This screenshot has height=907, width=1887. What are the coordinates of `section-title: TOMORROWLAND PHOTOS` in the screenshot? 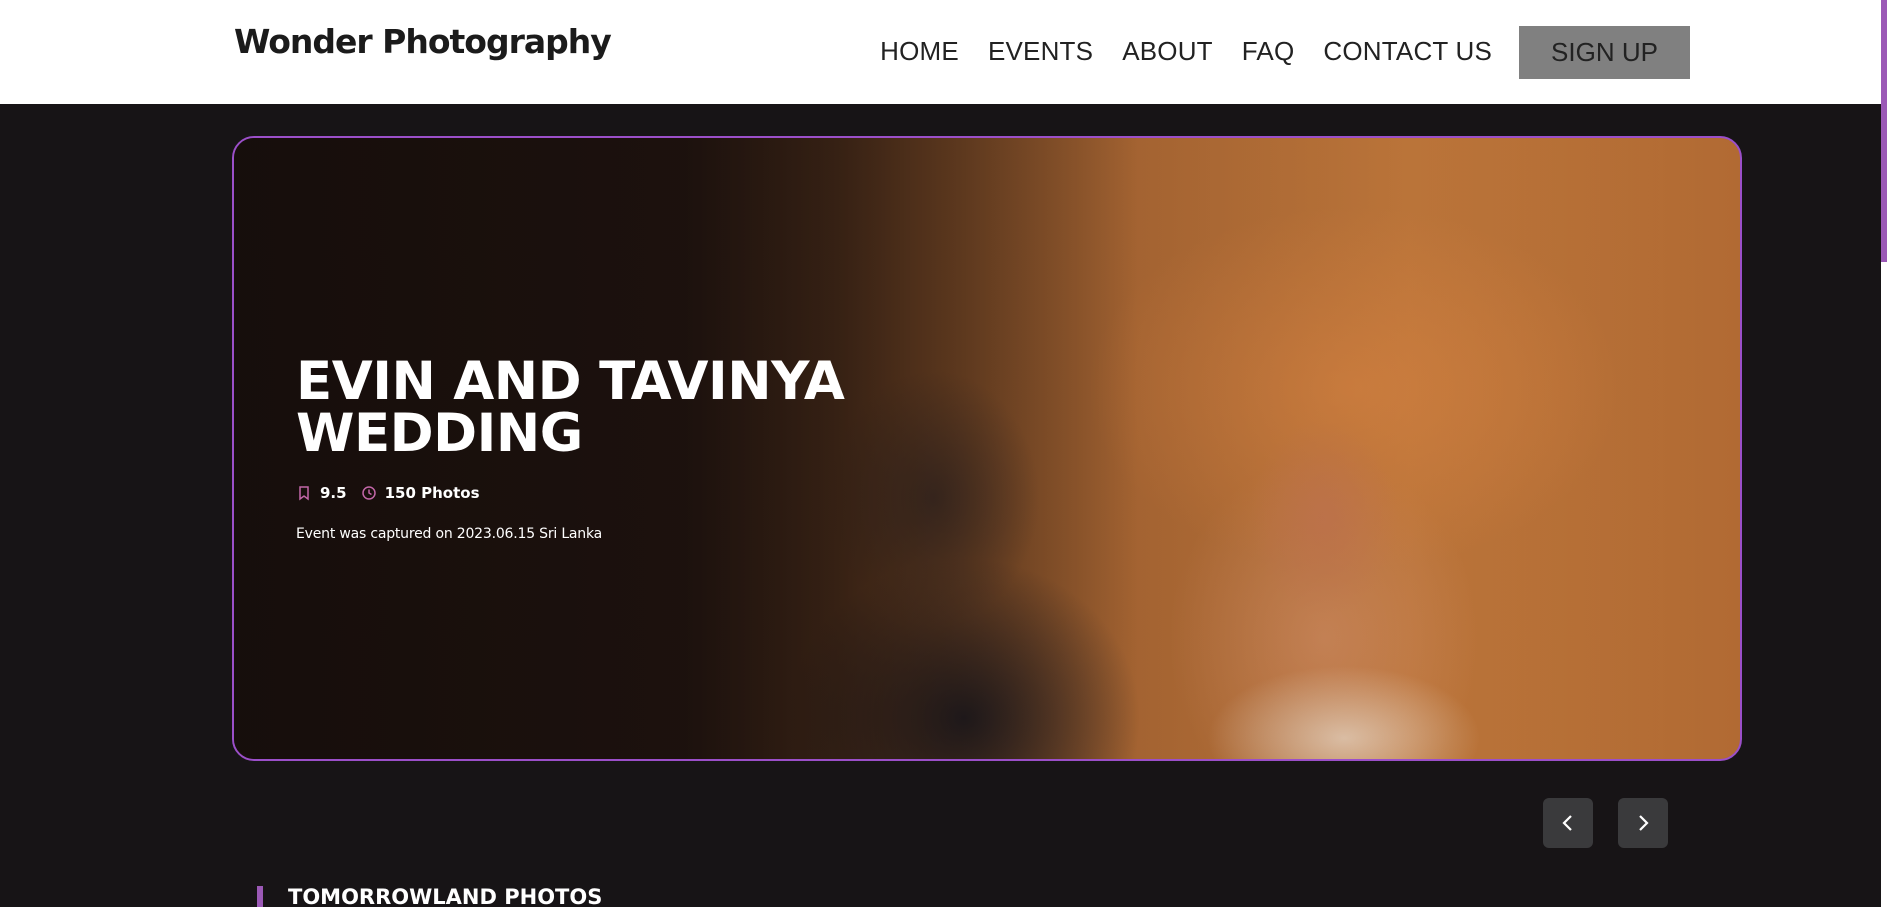 It's located at (445, 896).